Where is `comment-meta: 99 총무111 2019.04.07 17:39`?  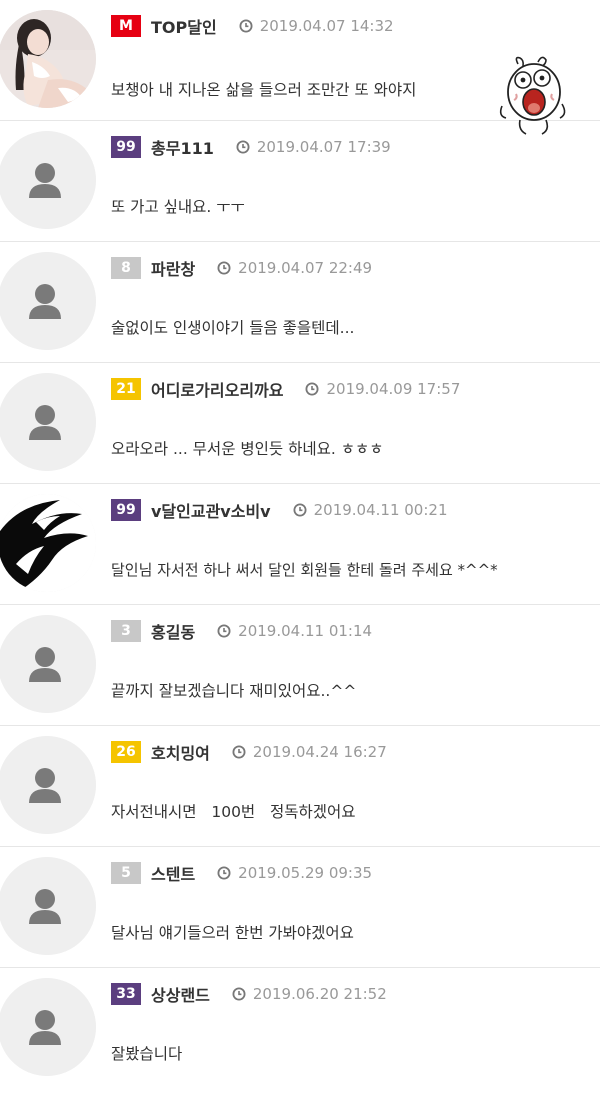 comment-meta: 99 총무111 2019.04.07 17:39 is located at coordinates (251, 147).